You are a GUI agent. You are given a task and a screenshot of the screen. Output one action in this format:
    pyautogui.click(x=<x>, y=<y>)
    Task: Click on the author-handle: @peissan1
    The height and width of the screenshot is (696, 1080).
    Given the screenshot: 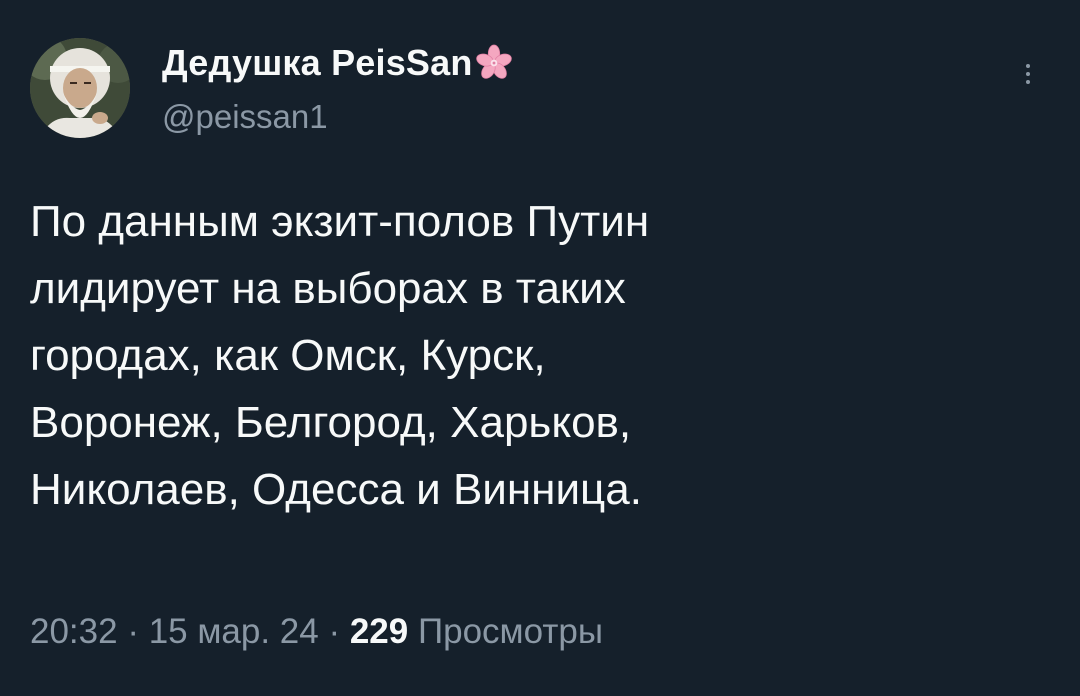 What is the action you would take?
    pyautogui.click(x=245, y=117)
    